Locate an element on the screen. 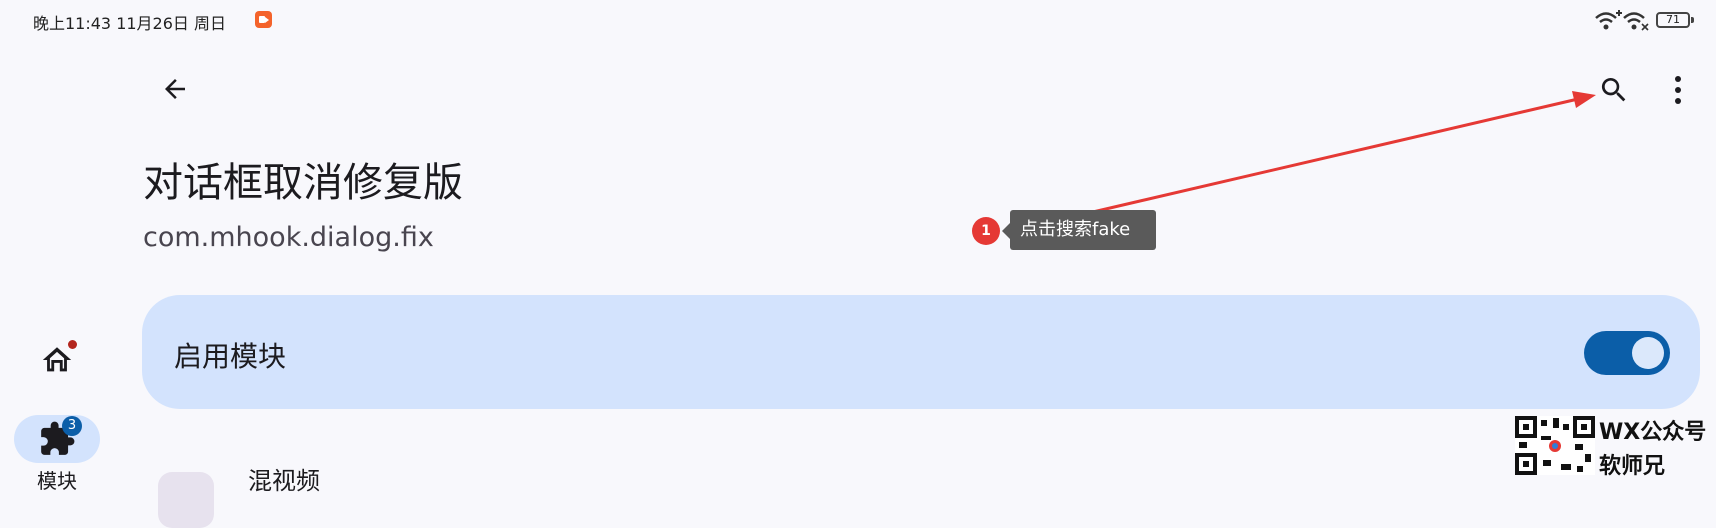 Image resolution: width=1716 pixels, height=528 pixels. watermark-line-2: 软师兄 is located at coordinates (1632, 466).